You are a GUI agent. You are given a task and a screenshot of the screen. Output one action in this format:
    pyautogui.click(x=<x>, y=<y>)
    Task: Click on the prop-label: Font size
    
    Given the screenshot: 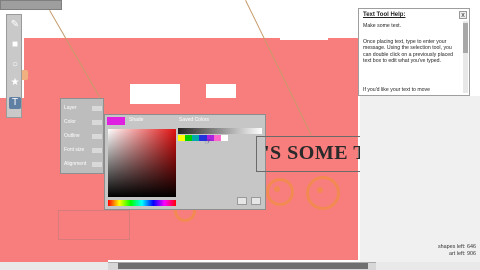 What is the action you would take?
    pyautogui.click(x=74, y=150)
    